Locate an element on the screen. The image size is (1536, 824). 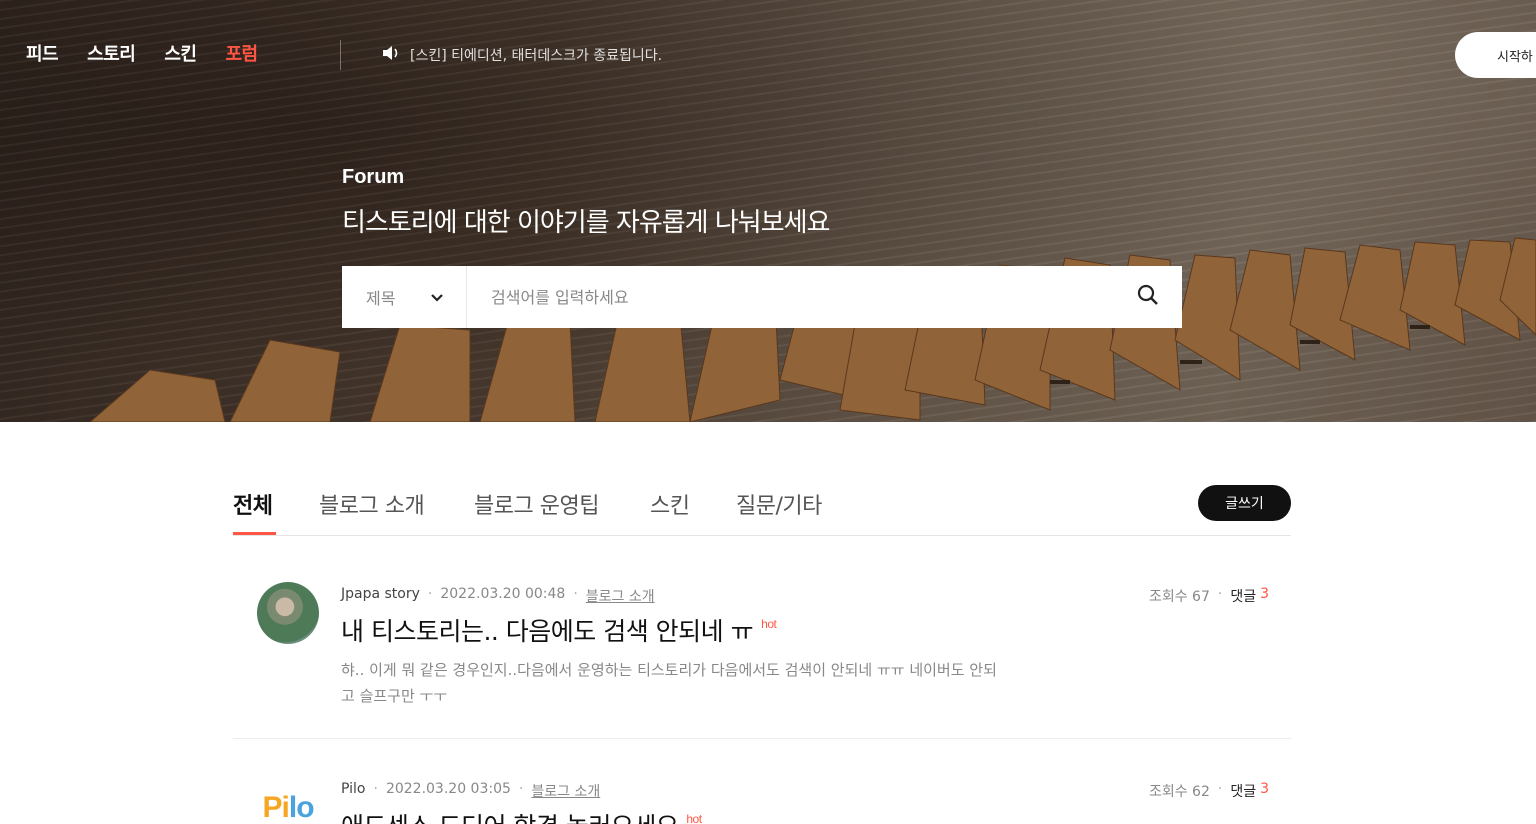
forum-label: Forum is located at coordinates (373, 177).